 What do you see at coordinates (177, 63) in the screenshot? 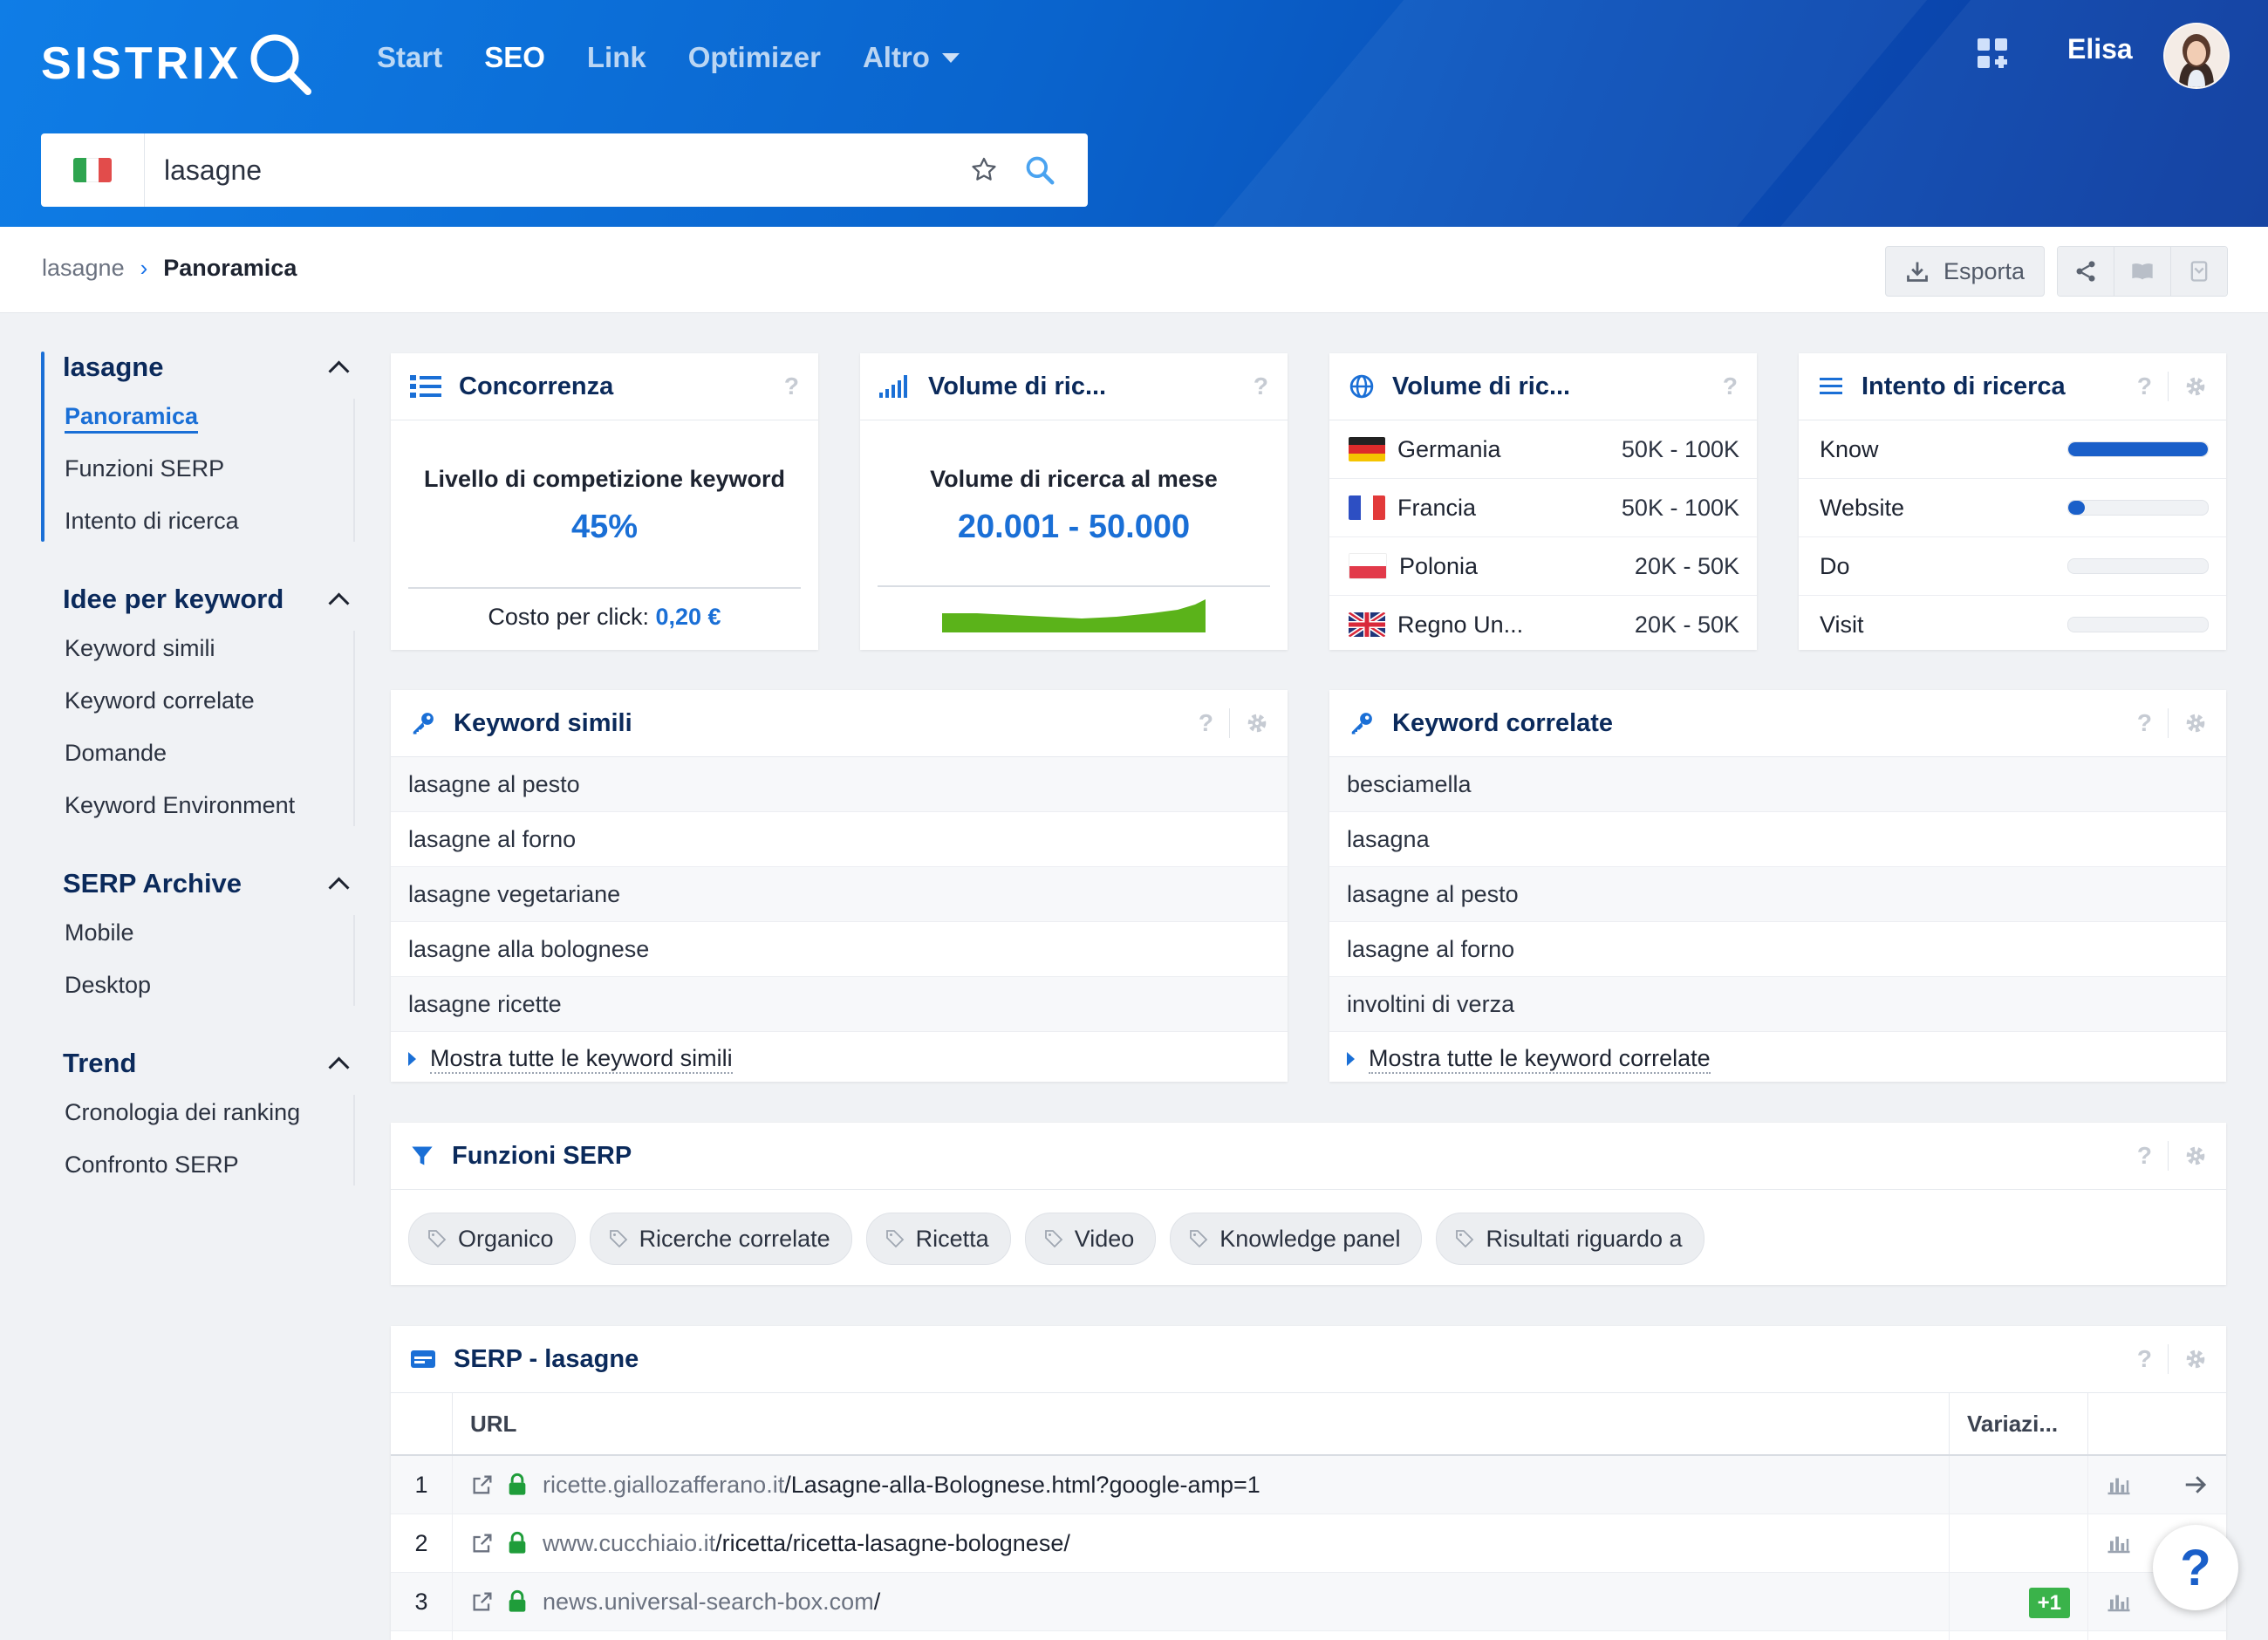
I see `sistrix-logo: SISTRIX` at bounding box center [177, 63].